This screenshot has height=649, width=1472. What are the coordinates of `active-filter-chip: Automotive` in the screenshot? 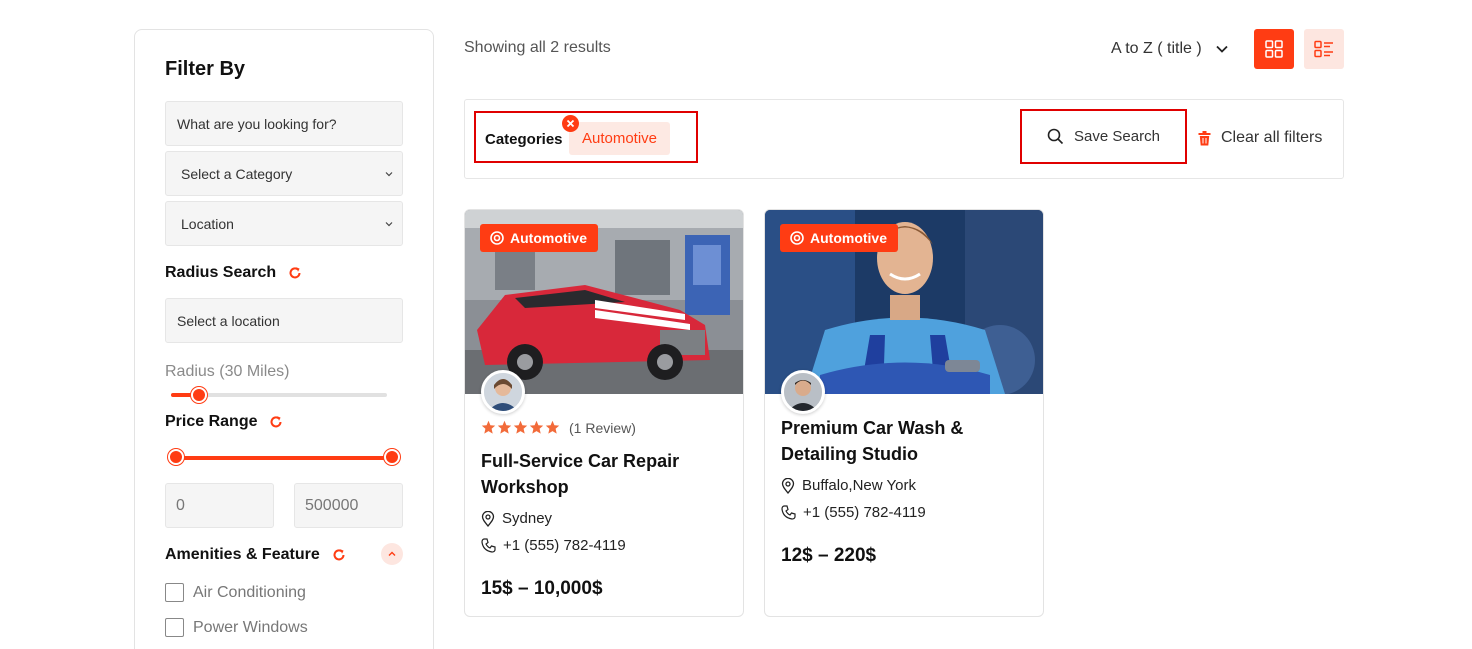 It's located at (619, 138).